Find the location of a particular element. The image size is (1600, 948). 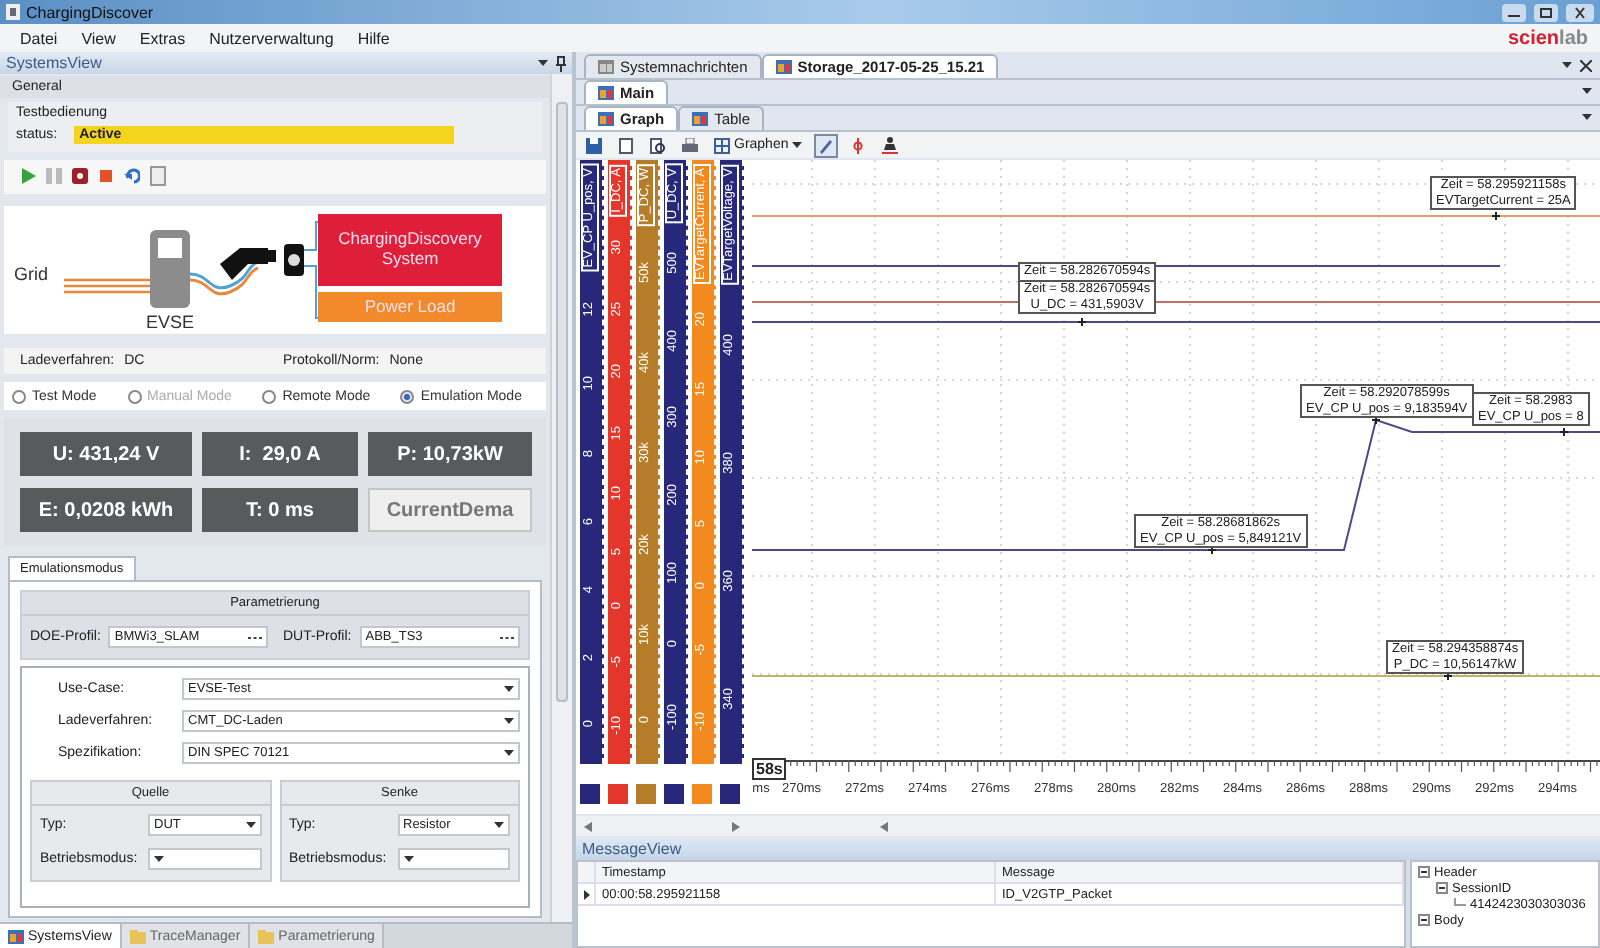

reading-tile: T: 0 ms is located at coordinates (280, 510).